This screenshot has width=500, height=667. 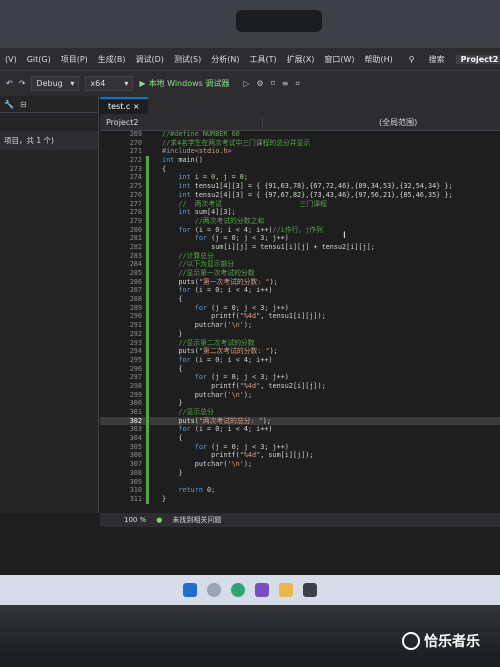 What do you see at coordinates (181, 122) in the screenshot?
I see `project-dropdown: Project2` at bounding box center [181, 122].